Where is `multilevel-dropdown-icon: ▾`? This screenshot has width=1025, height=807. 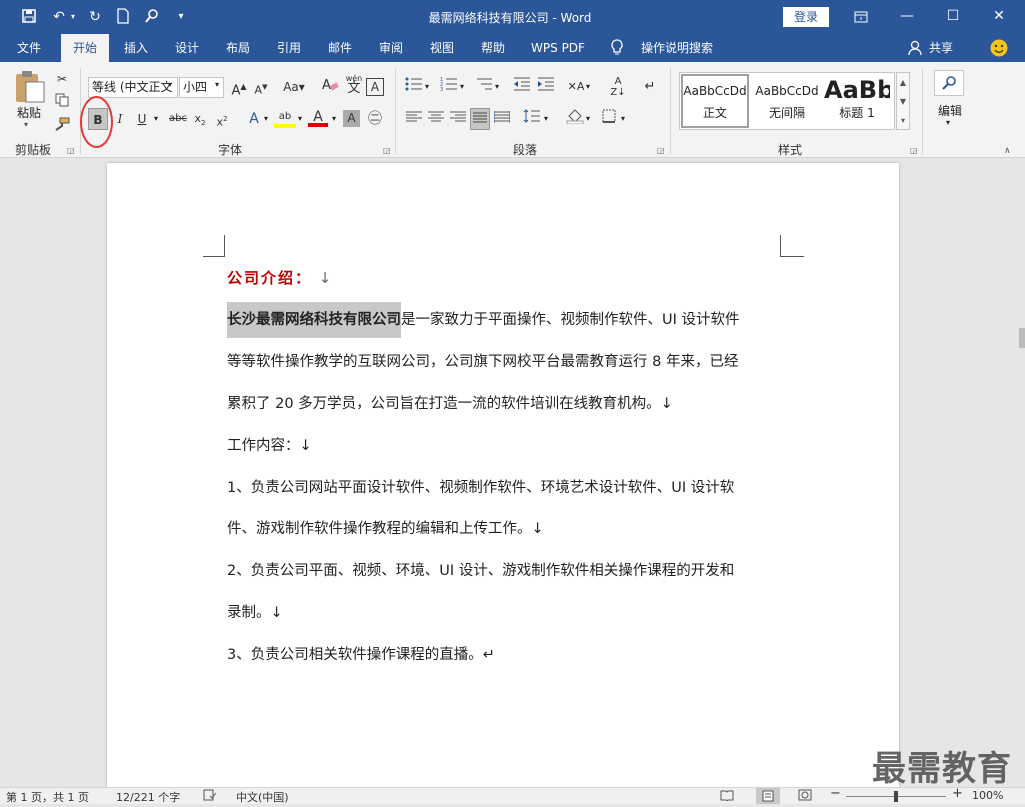 multilevel-dropdown-icon: ▾ is located at coordinates (497, 86).